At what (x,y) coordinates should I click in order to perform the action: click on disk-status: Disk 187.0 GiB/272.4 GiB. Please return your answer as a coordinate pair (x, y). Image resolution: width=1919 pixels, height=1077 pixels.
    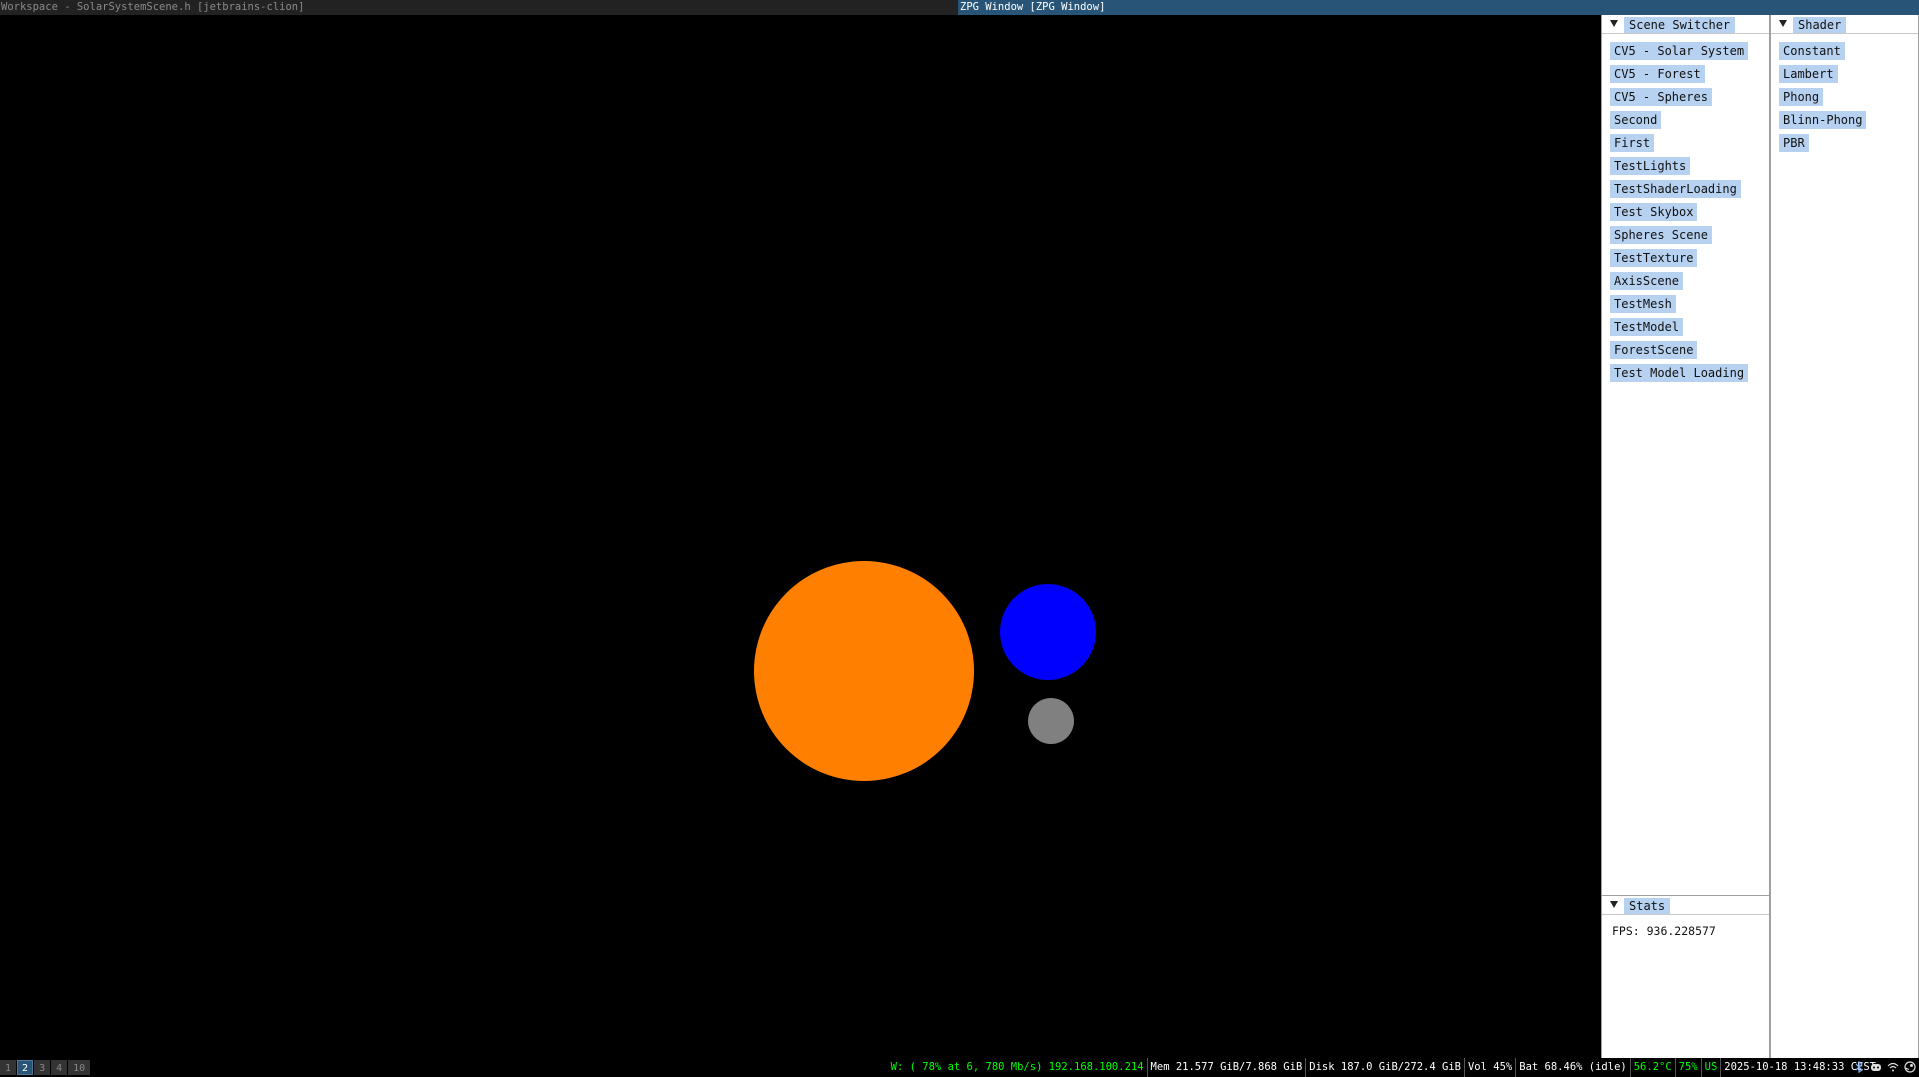
    Looking at the image, I should click on (1385, 1067).